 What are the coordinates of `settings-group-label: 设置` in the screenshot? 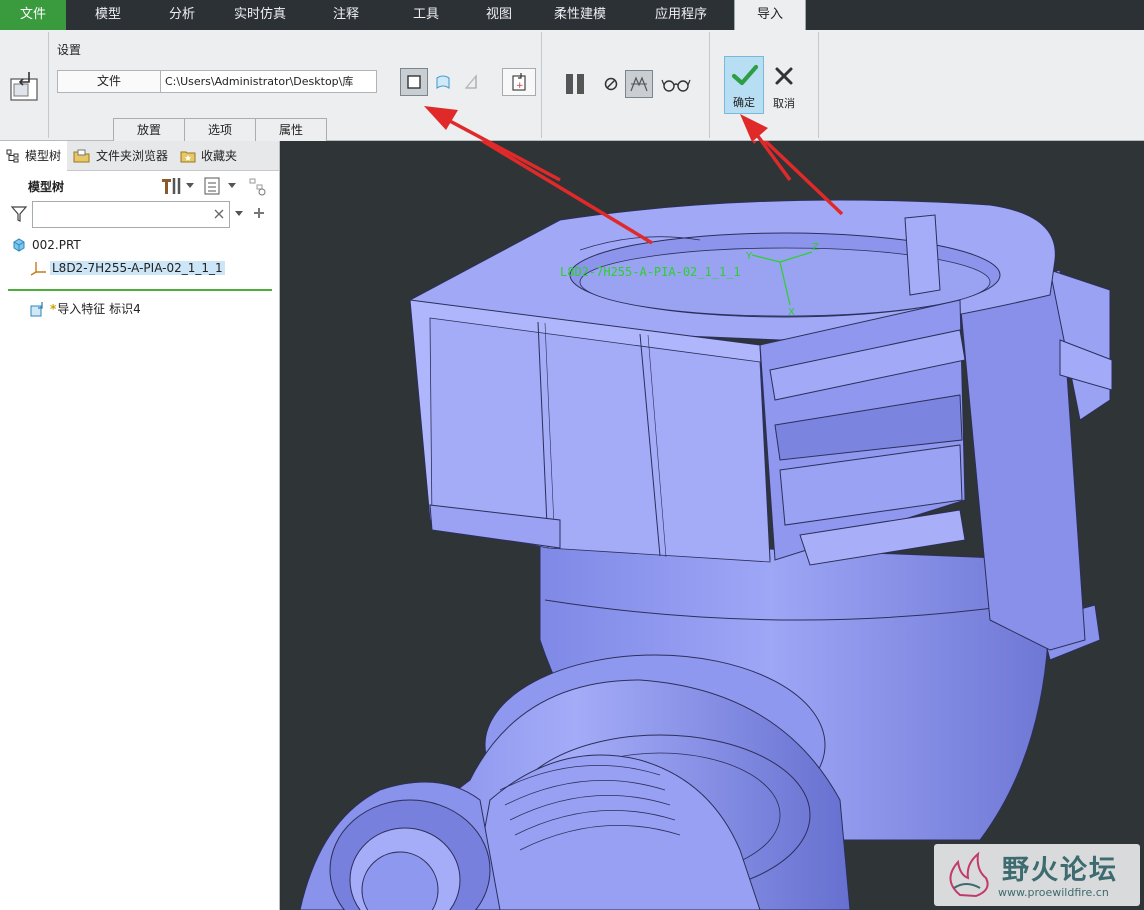 It's located at (69, 50).